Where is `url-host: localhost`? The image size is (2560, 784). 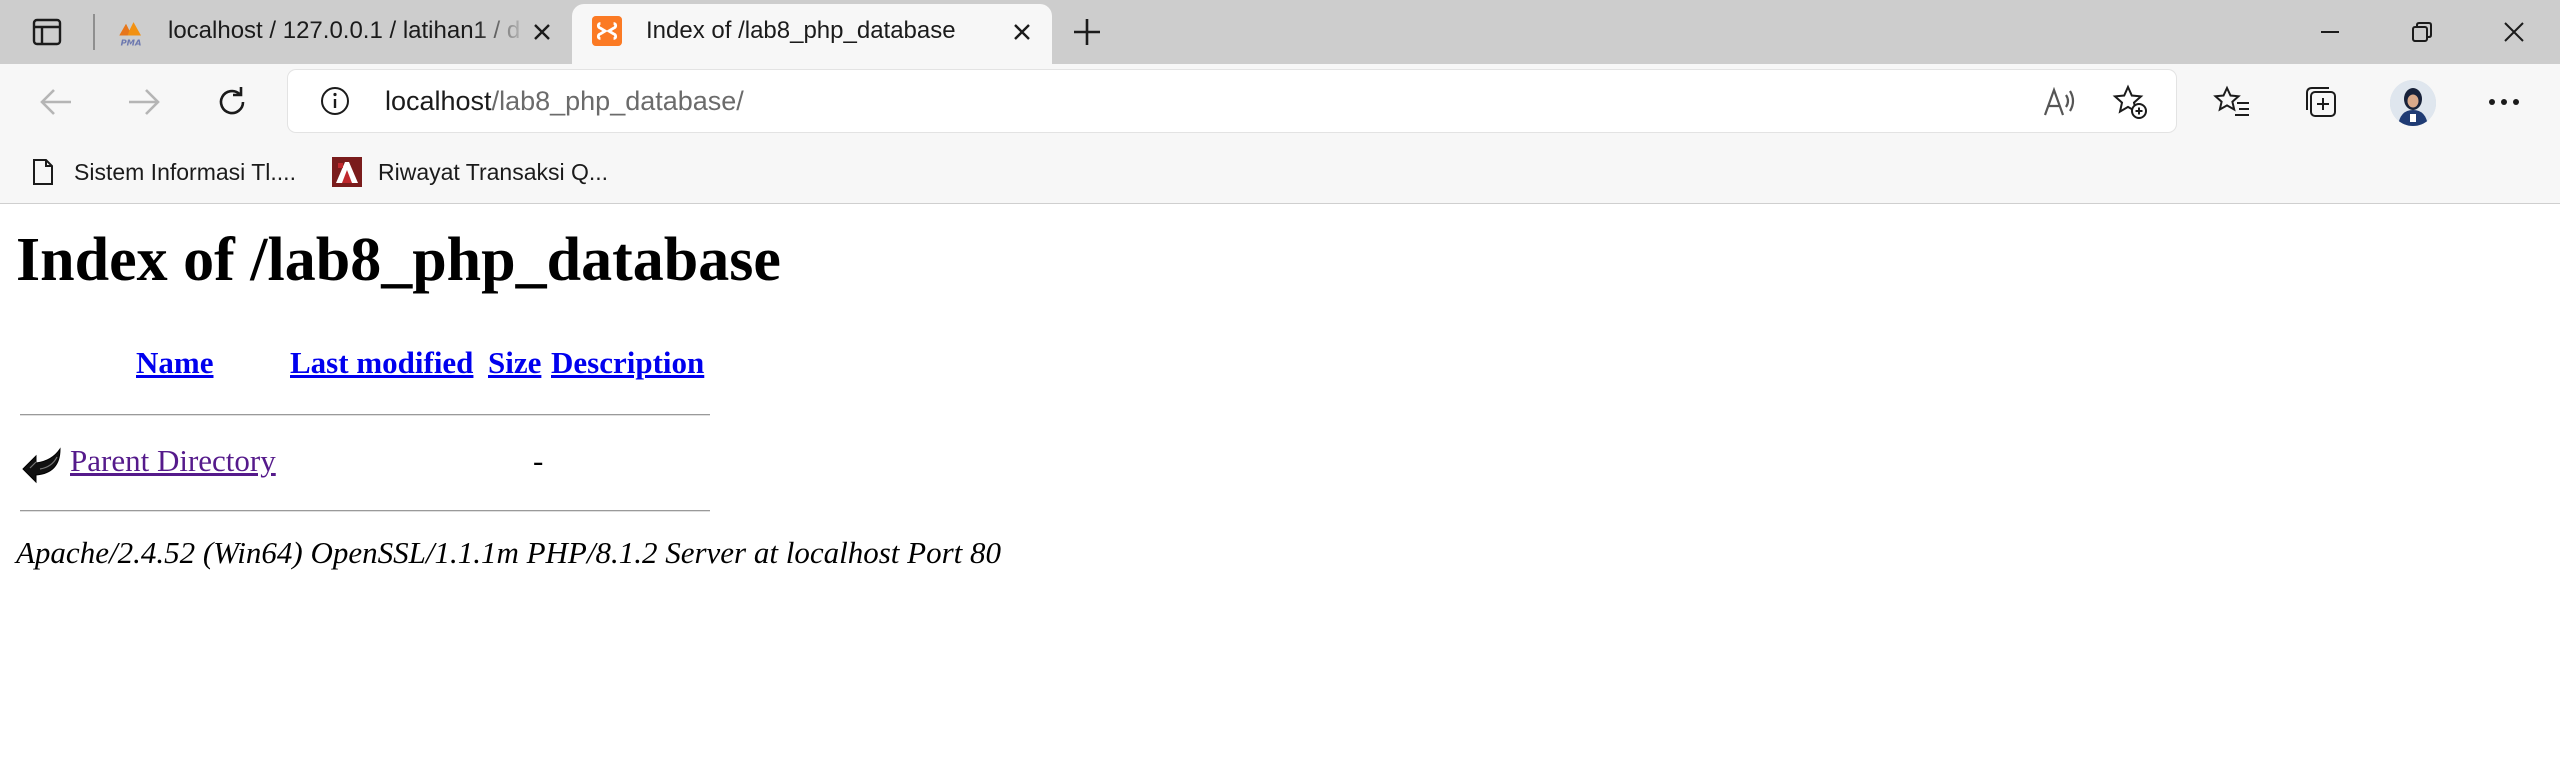
url-host: localhost is located at coordinates (438, 101).